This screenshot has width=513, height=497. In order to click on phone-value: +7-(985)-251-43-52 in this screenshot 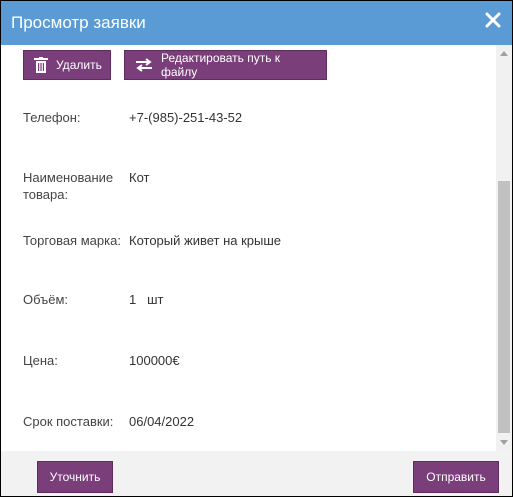, I will do `click(186, 117)`.